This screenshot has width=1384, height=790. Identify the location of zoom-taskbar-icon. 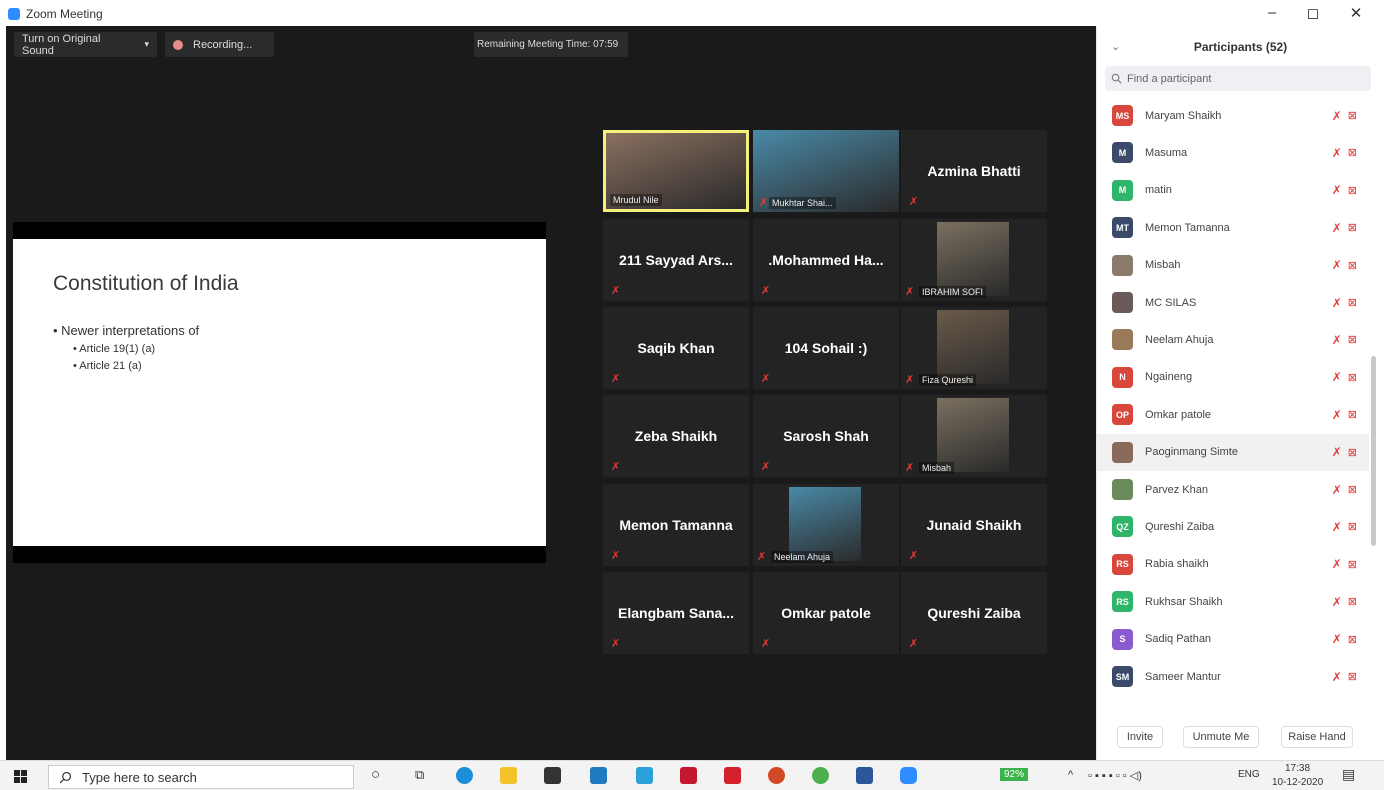
(908, 775).